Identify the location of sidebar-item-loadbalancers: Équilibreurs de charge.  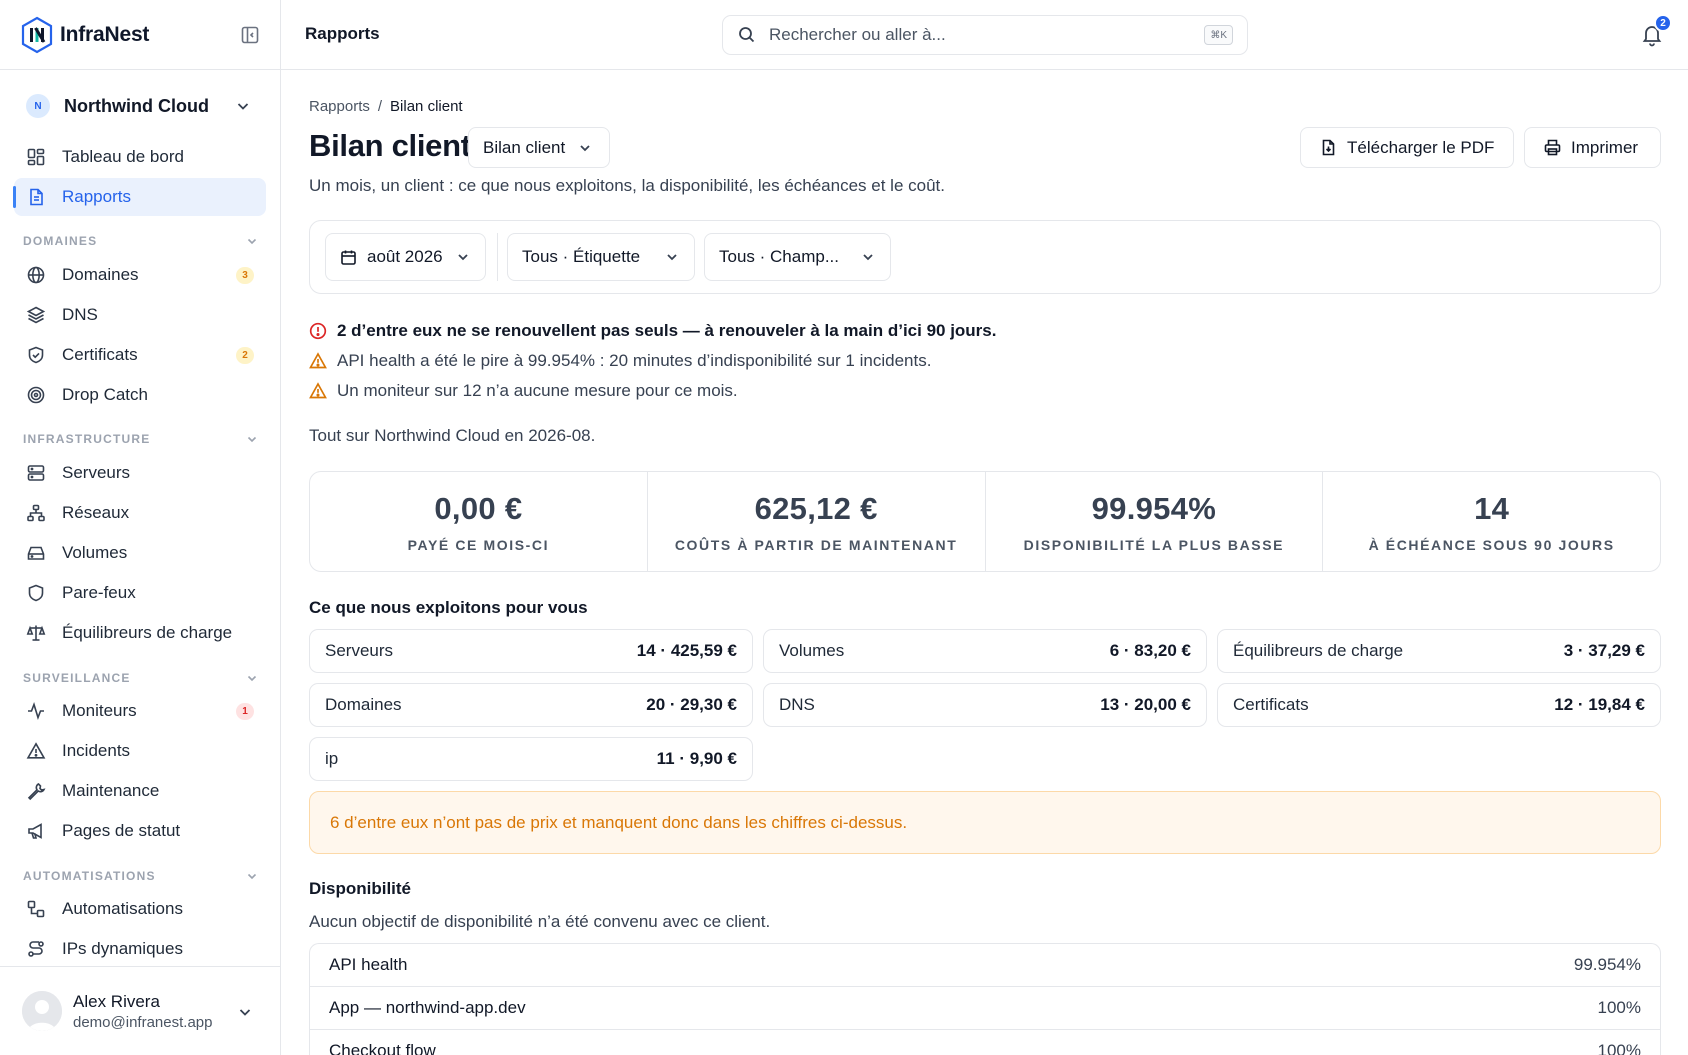
(140, 633).